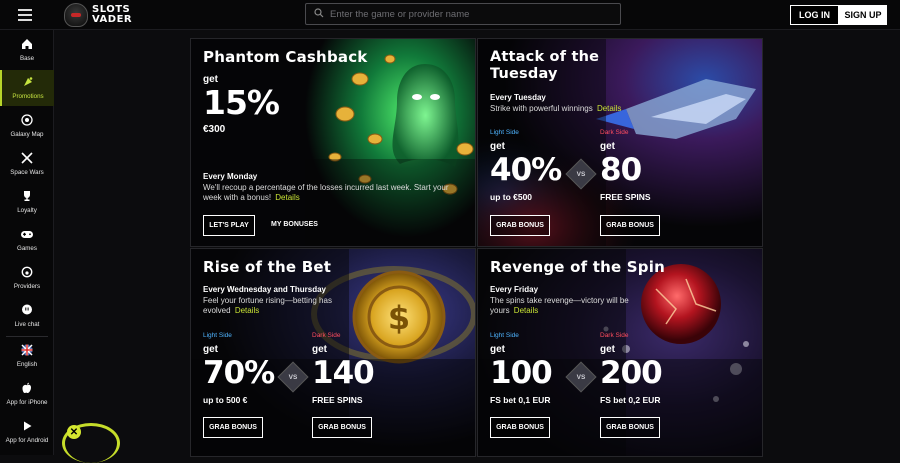 This screenshot has height=463, width=900. I want to click on sidebar-item-language: English, so click(27, 356).